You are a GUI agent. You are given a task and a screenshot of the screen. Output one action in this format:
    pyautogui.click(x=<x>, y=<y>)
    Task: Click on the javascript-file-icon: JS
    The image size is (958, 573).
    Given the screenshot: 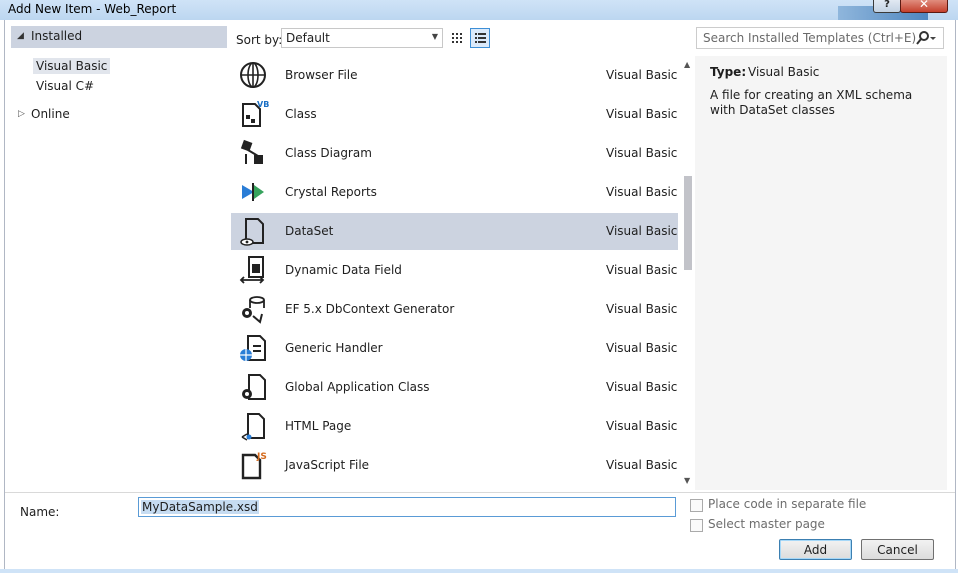 What is the action you would take?
    pyautogui.click(x=253, y=465)
    